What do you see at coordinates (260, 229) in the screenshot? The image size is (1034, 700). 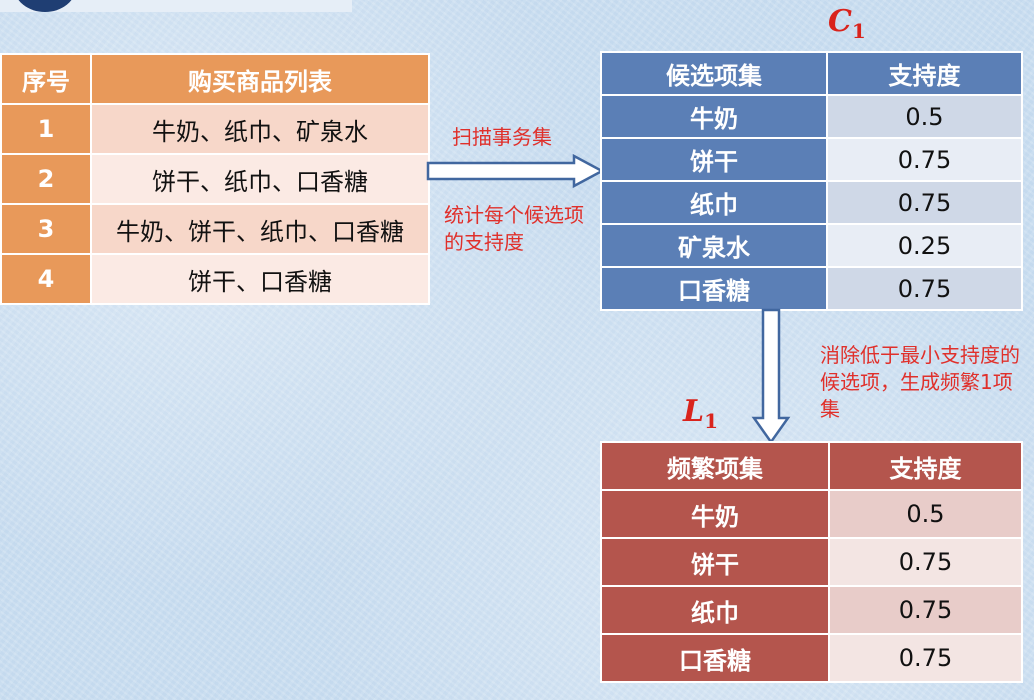 I see `purchase-row-items: 牛奶、饼干、纸巾、口香糖` at bounding box center [260, 229].